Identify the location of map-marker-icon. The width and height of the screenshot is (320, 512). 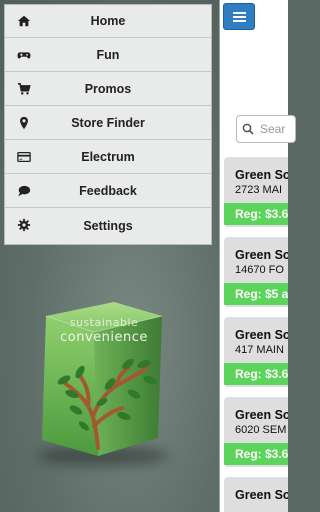
(24, 123).